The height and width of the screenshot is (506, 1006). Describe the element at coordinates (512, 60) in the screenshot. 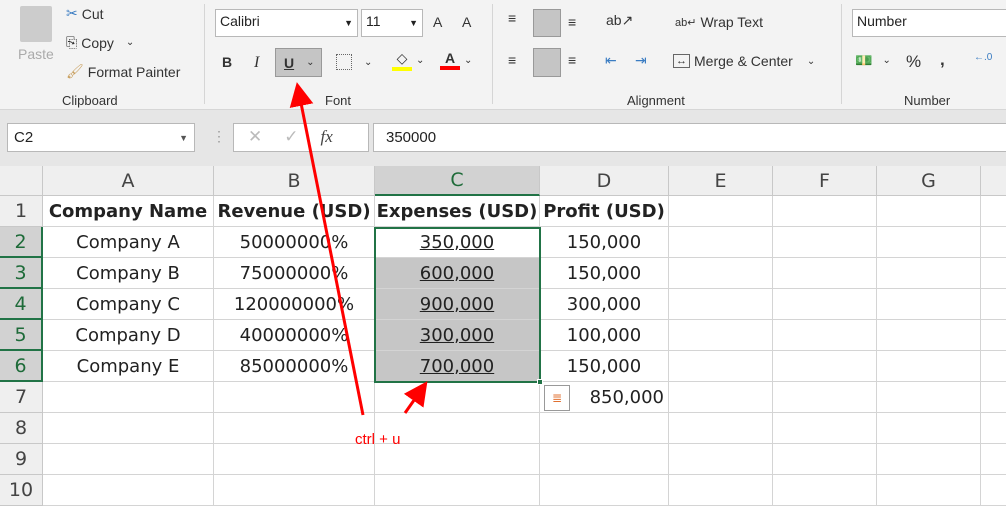

I see `align-left-icon: ≡` at that location.